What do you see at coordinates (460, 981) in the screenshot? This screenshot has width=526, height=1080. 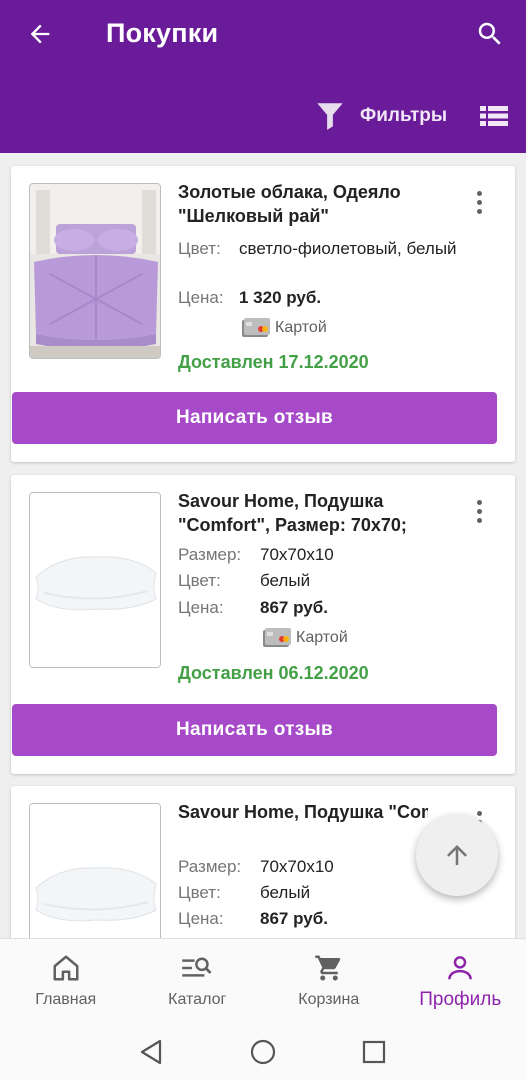 I see `nav-profile: Профиль` at bounding box center [460, 981].